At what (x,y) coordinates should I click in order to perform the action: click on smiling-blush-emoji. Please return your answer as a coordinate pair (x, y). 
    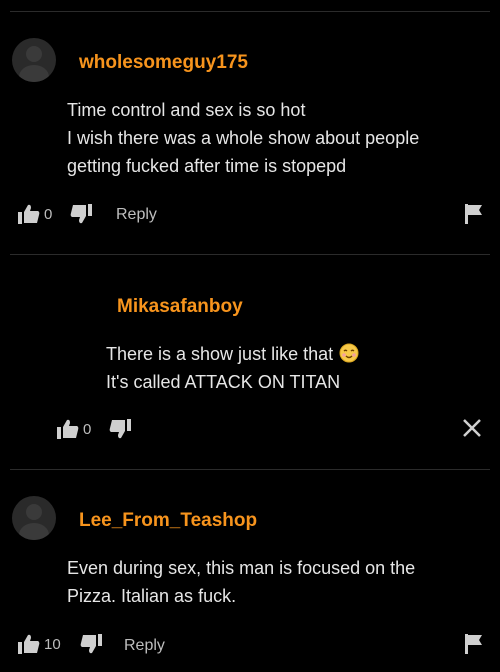
    Looking at the image, I should click on (349, 353).